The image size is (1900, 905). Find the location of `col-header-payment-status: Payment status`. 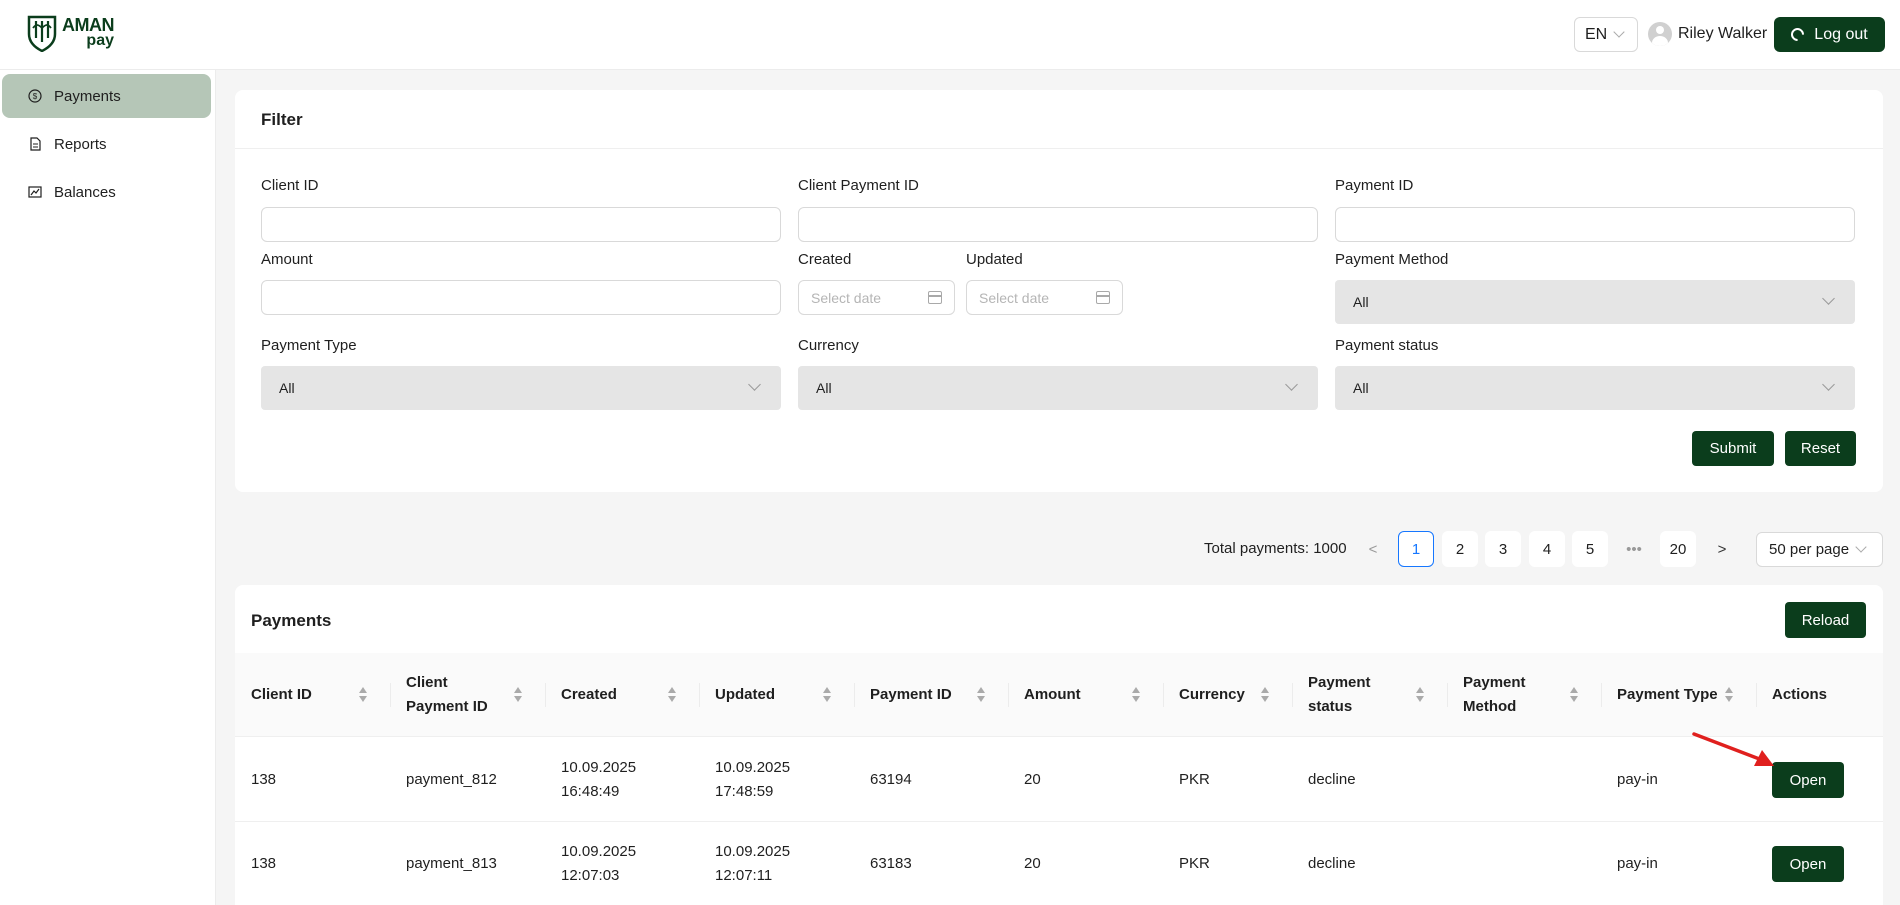

col-header-payment-status: Payment status is located at coordinates (1358, 695).